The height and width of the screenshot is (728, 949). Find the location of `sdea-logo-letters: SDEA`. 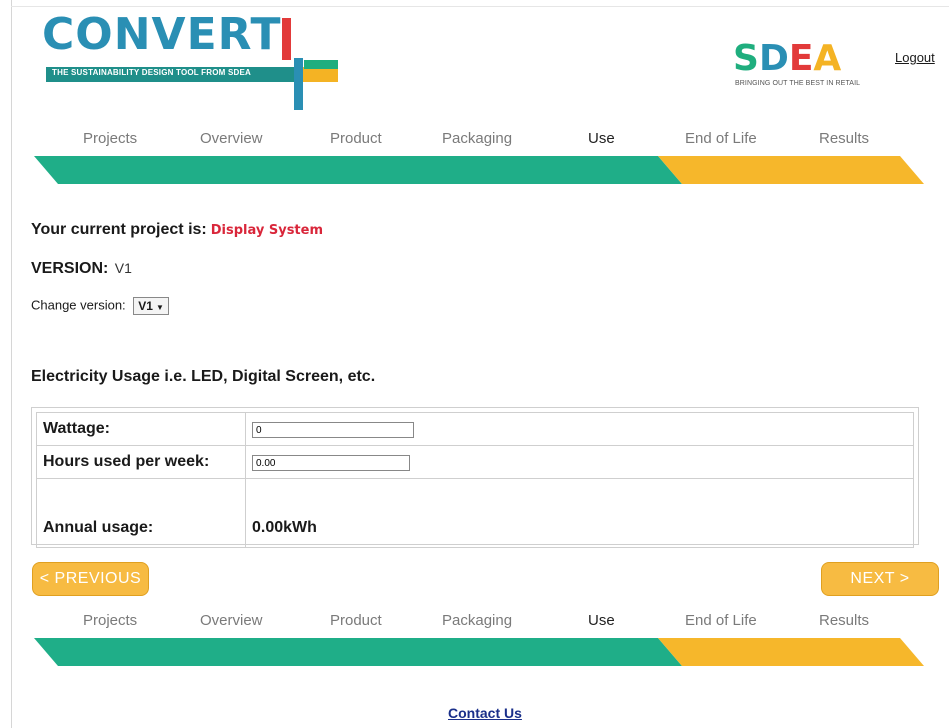

sdea-logo-letters: SDEA is located at coordinates (787, 58).